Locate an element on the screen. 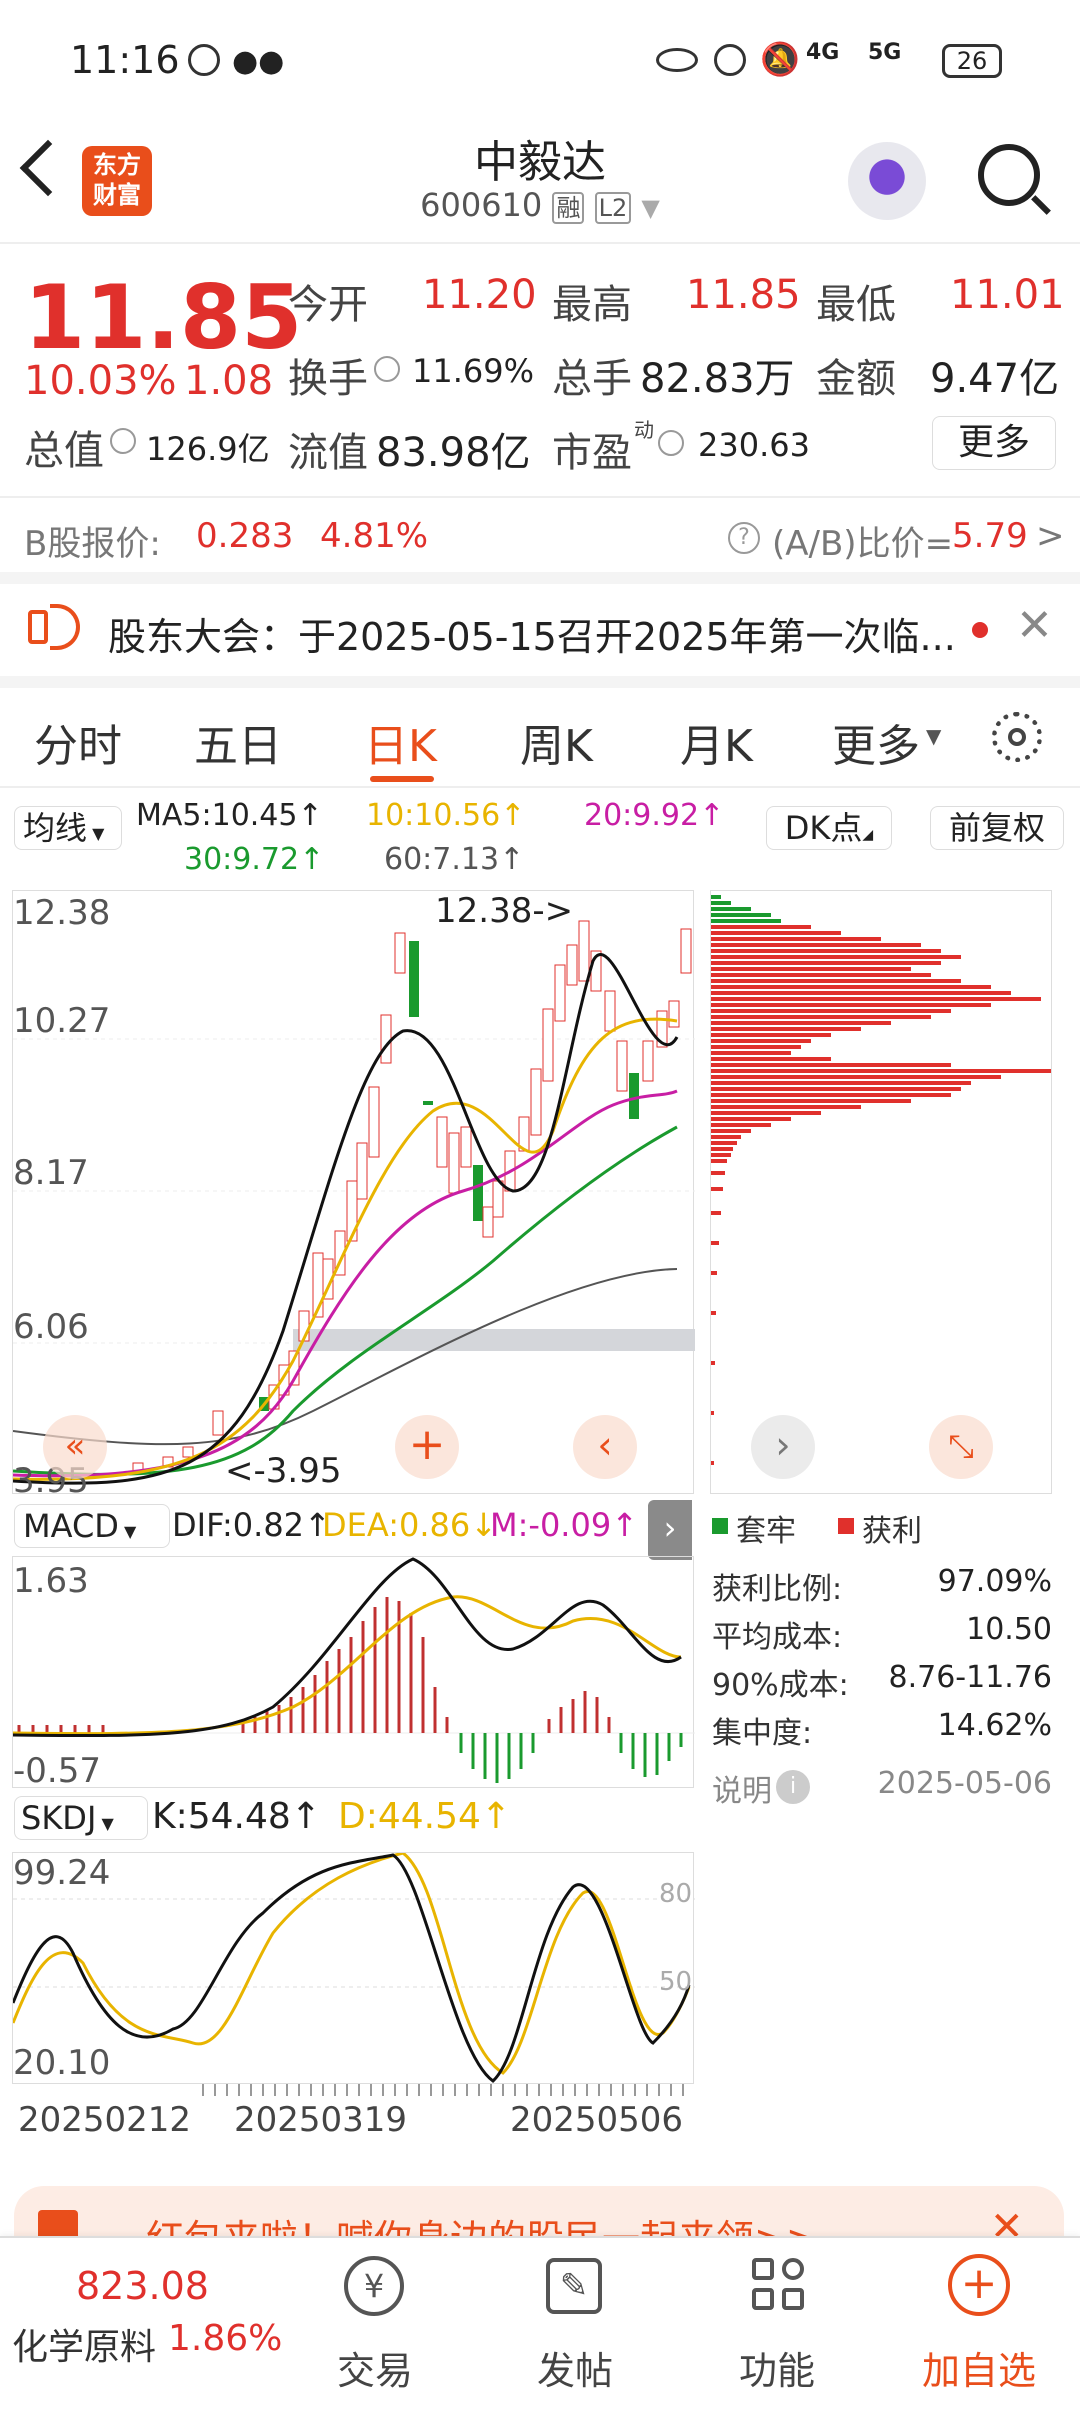 This screenshot has width=1080, height=2412. high-value: 11.85 is located at coordinates (743, 295).